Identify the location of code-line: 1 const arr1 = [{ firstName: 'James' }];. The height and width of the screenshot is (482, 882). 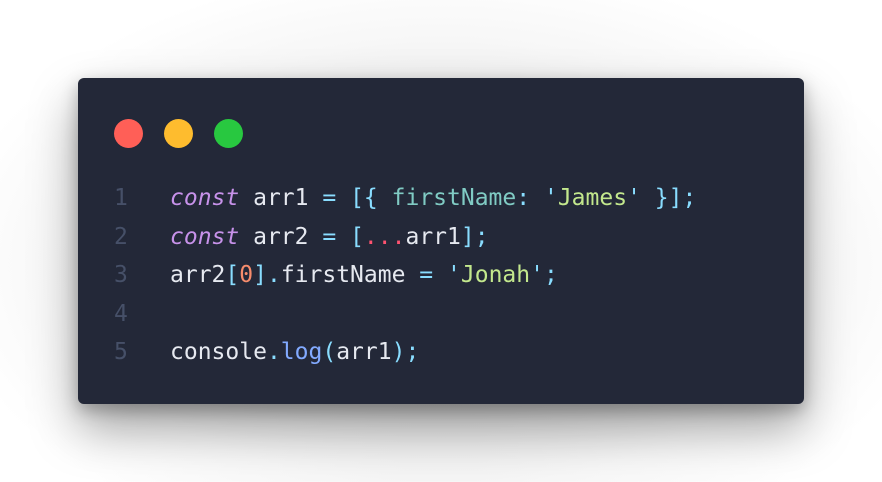
(405, 198).